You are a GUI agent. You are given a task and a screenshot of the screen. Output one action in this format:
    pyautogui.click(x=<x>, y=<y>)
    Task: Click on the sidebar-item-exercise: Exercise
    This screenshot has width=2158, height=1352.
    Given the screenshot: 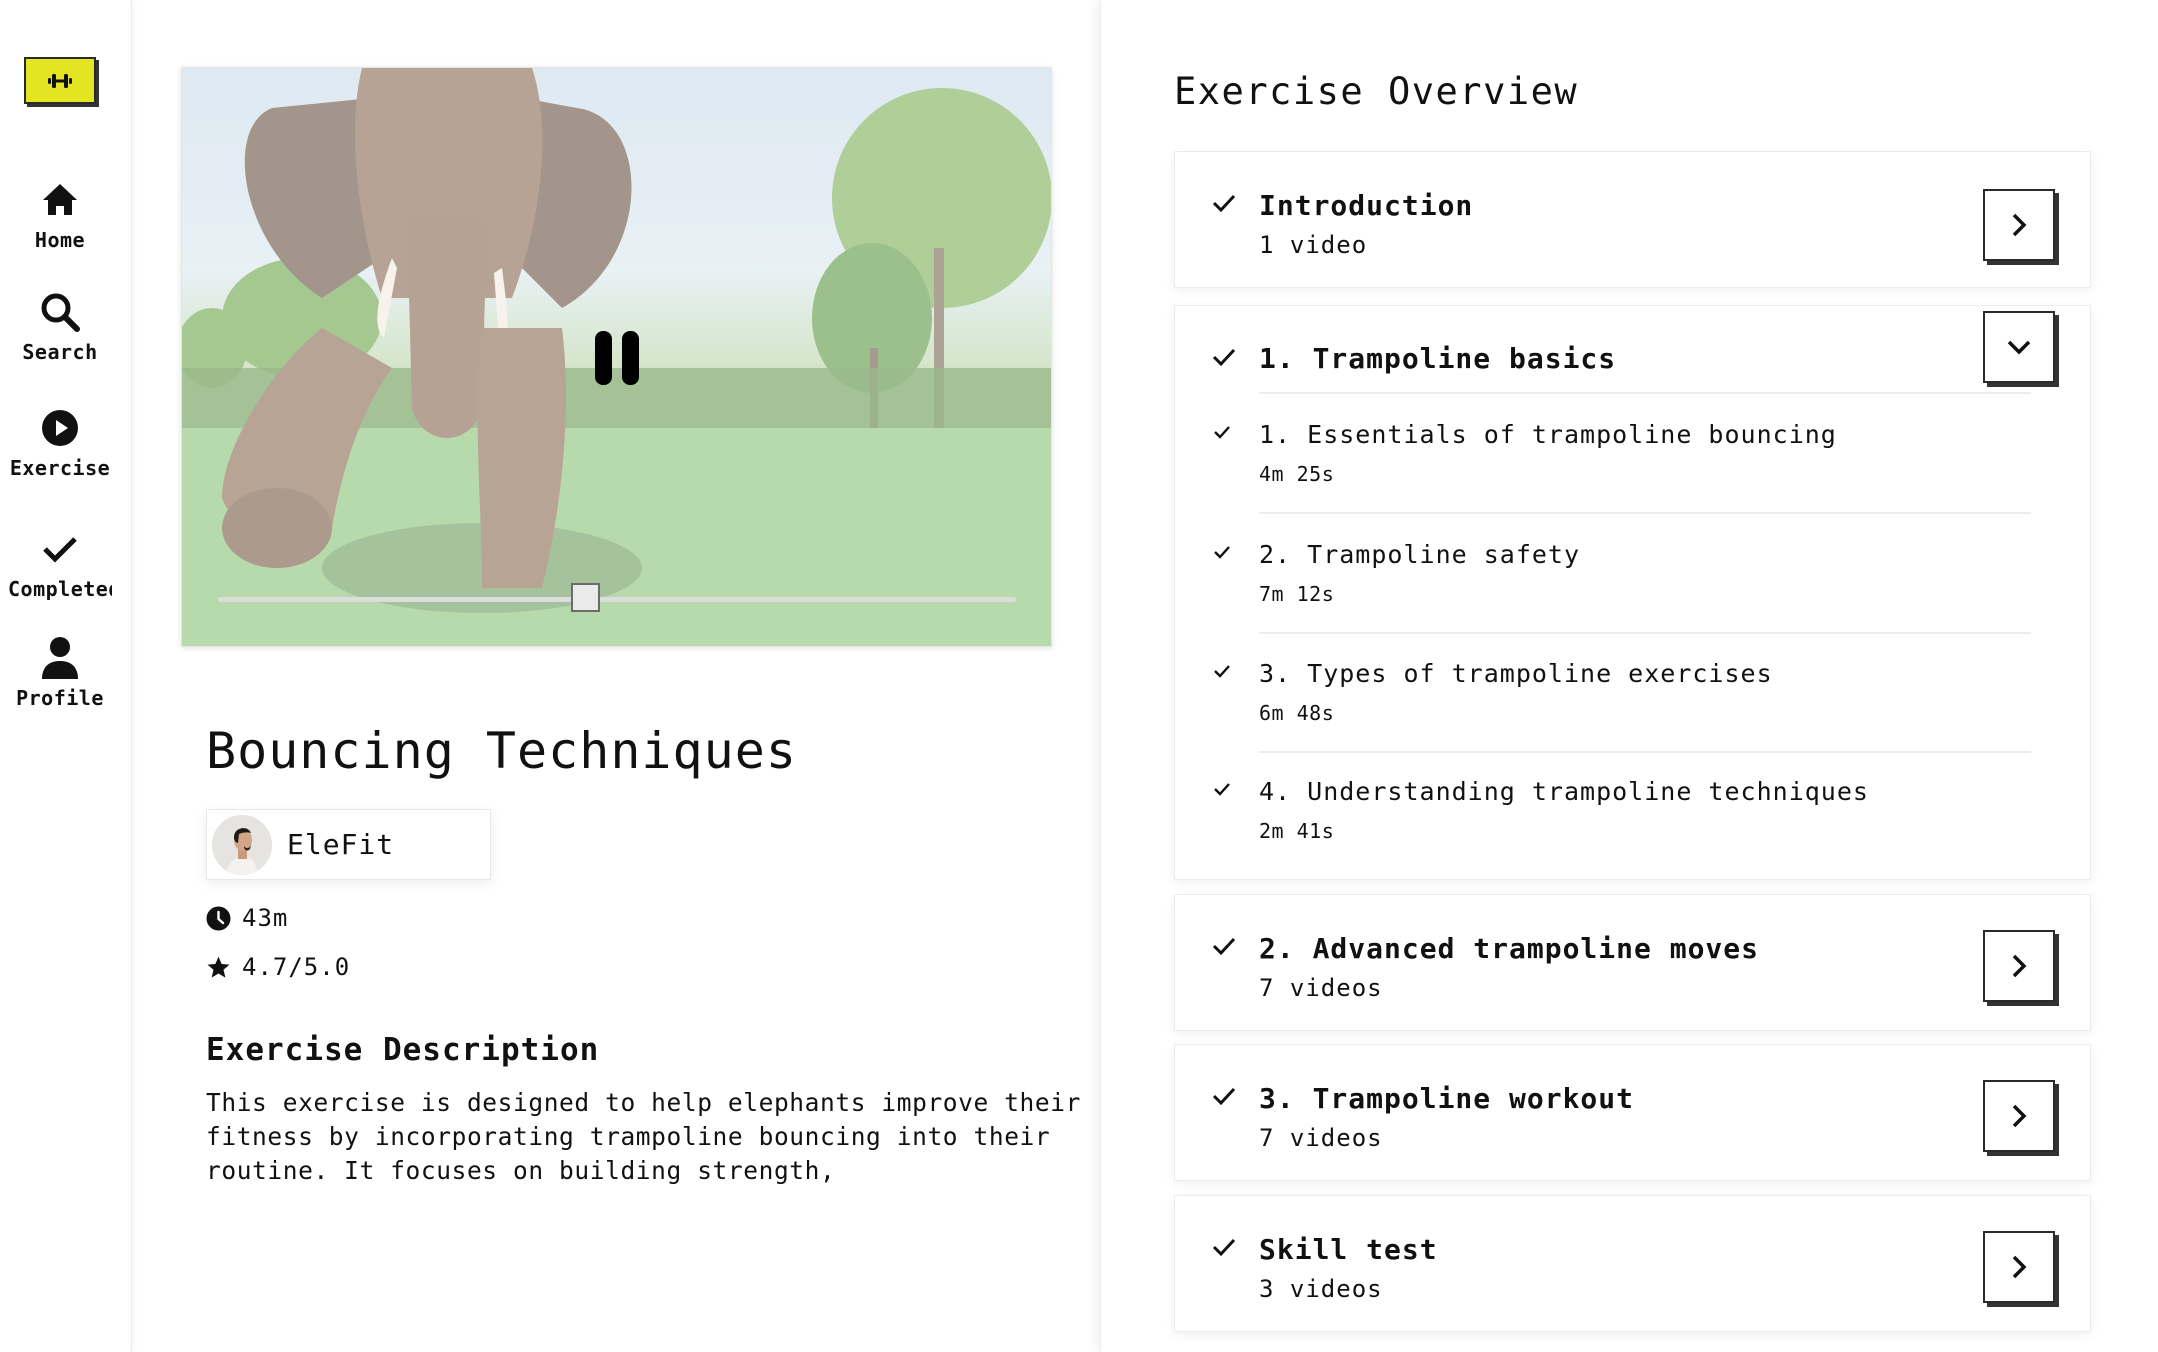 What is the action you would take?
    pyautogui.click(x=60, y=443)
    